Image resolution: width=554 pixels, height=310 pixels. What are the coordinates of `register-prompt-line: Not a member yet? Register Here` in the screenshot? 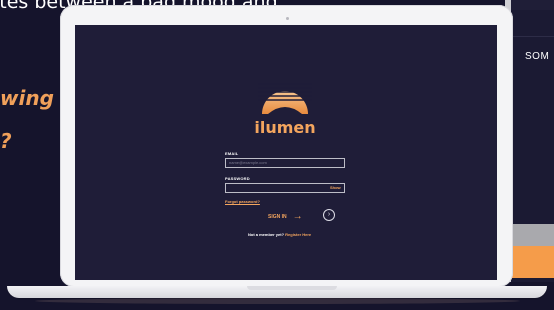 It's located at (279, 234).